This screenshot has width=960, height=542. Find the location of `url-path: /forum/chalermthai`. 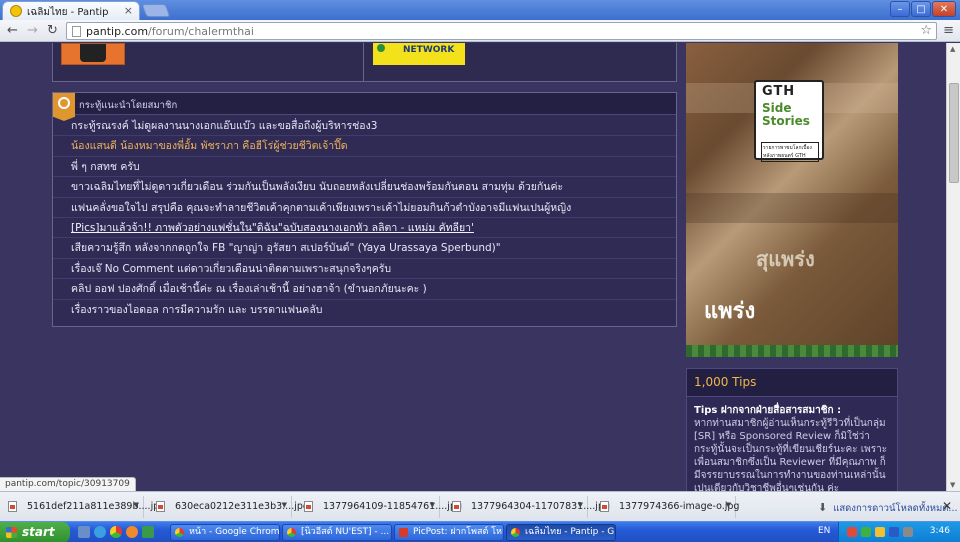

url-path: /forum/chalermthai is located at coordinates (201, 31).